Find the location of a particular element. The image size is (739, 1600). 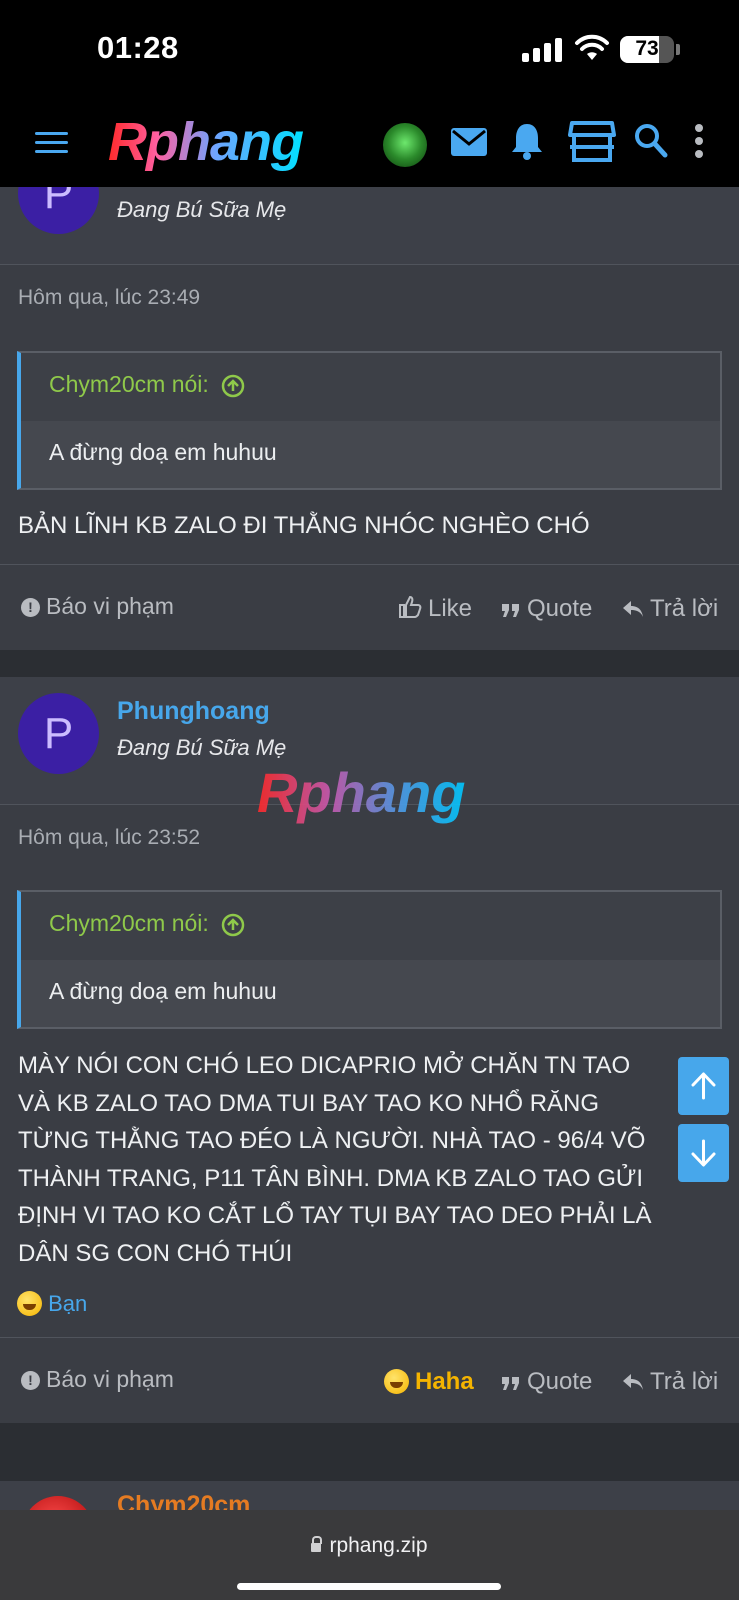

next-post-header: Chym20cm is located at coordinates (369, 1524).